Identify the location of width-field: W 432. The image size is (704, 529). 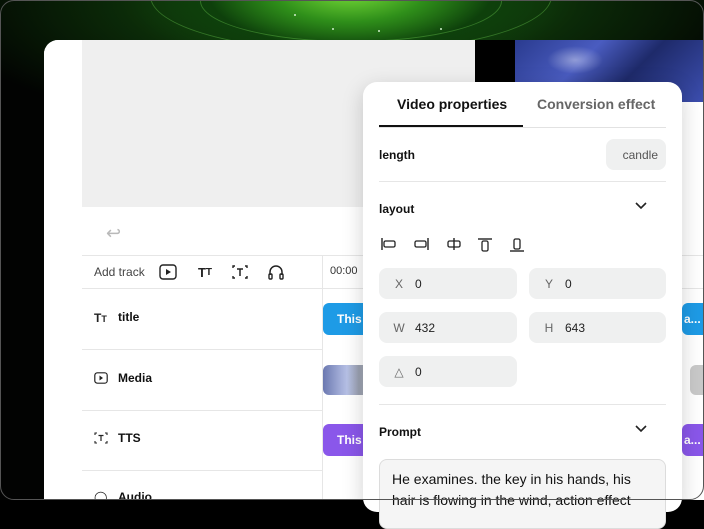
(448, 327).